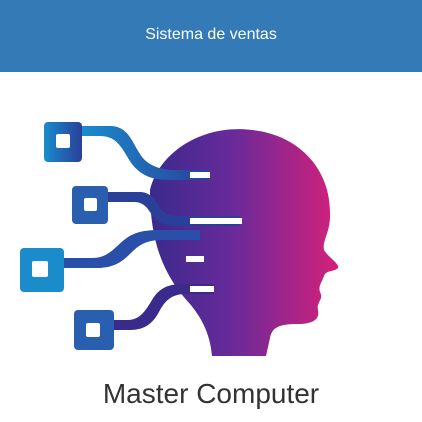 Image resolution: width=422 pixels, height=422 pixels. I want to click on brand-name: Master Computer, so click(211, 393).